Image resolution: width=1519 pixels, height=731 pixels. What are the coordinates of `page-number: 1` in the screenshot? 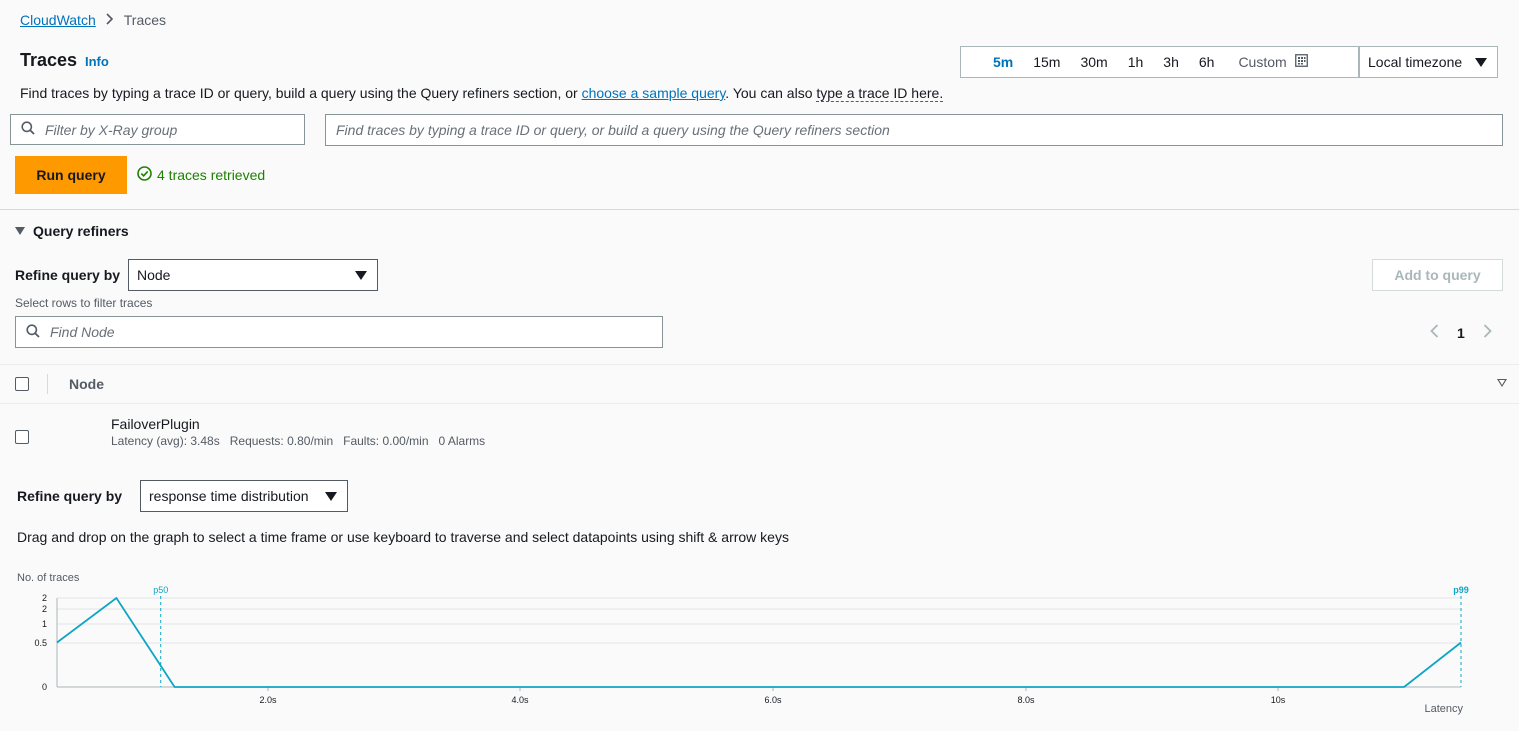 It's located at (1461, 333).